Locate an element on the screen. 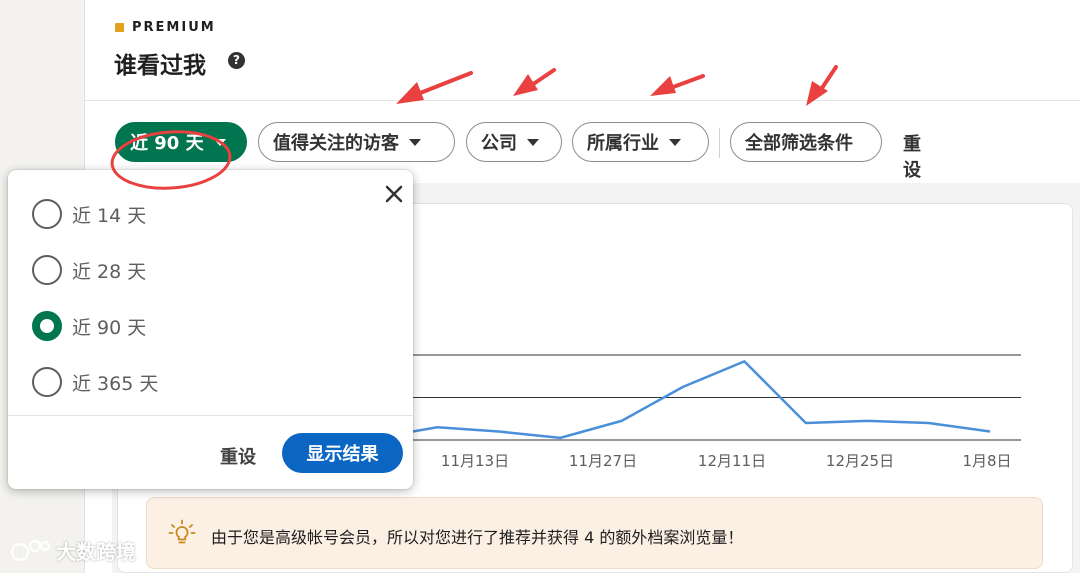 This screenshot has height=573, width=1080. filter-company: 公司 is located at coordinates (514, 142).